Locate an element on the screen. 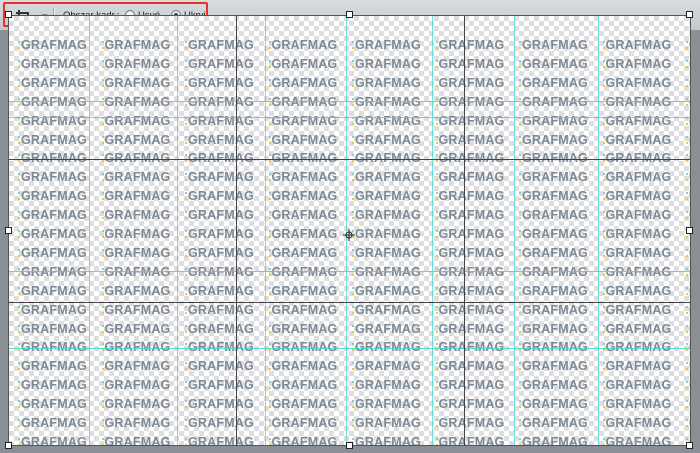 This screenshot has width=700, height=453. crop-handle-bottom-right is located at coordinates (689, 445).